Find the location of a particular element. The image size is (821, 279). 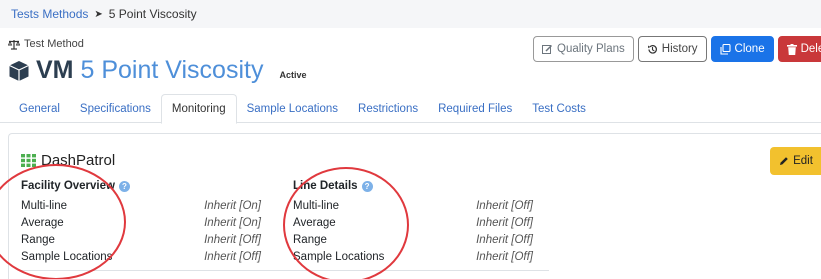

tab-restrictions: Restrictions is located at coordinates (388, 108).